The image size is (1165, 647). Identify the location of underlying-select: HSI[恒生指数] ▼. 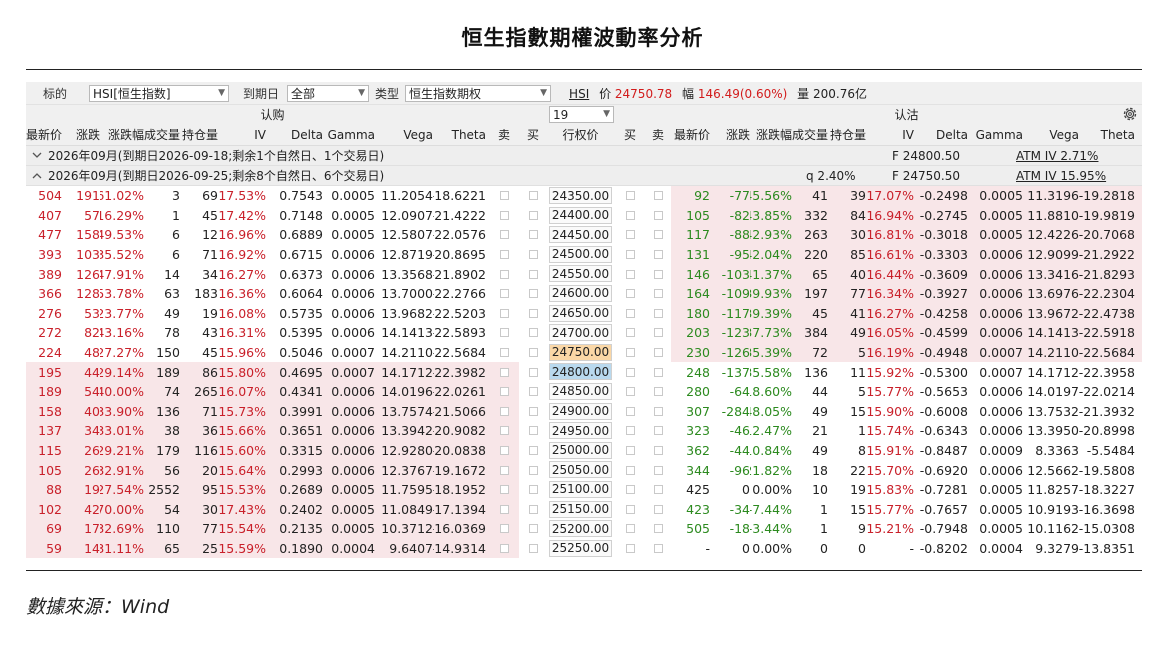
(159, 93).